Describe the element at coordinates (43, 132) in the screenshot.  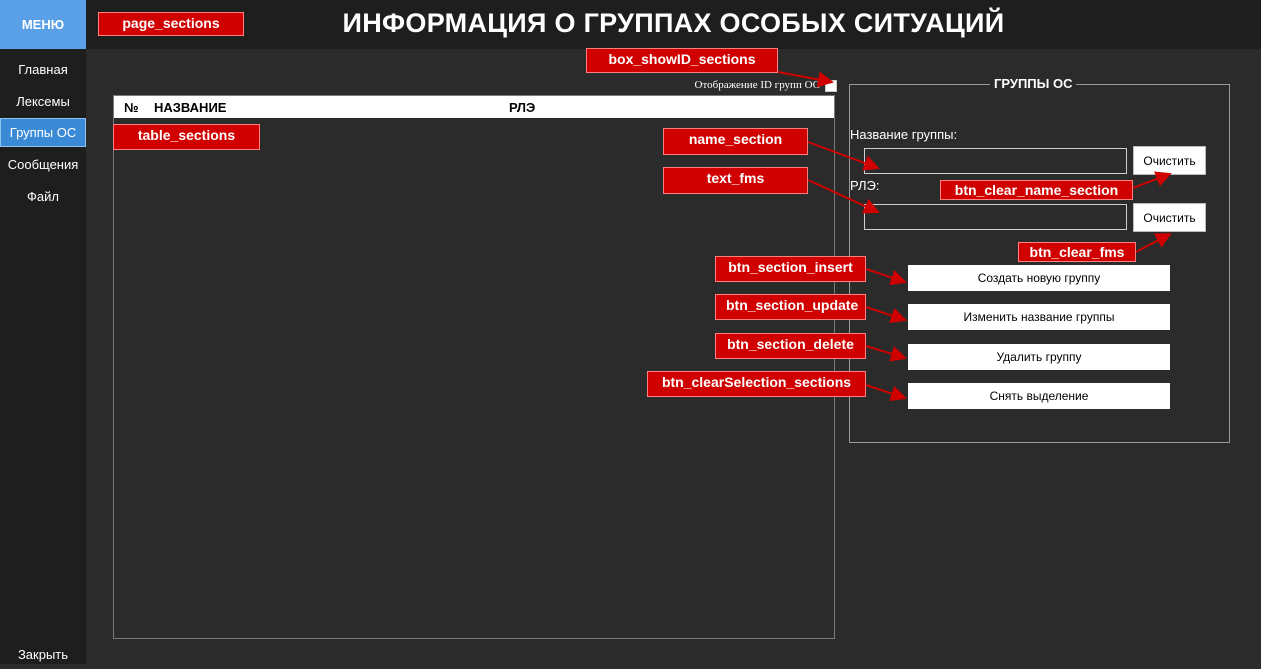
I see `sidebar-item-groups: Группы ОС` at that location.